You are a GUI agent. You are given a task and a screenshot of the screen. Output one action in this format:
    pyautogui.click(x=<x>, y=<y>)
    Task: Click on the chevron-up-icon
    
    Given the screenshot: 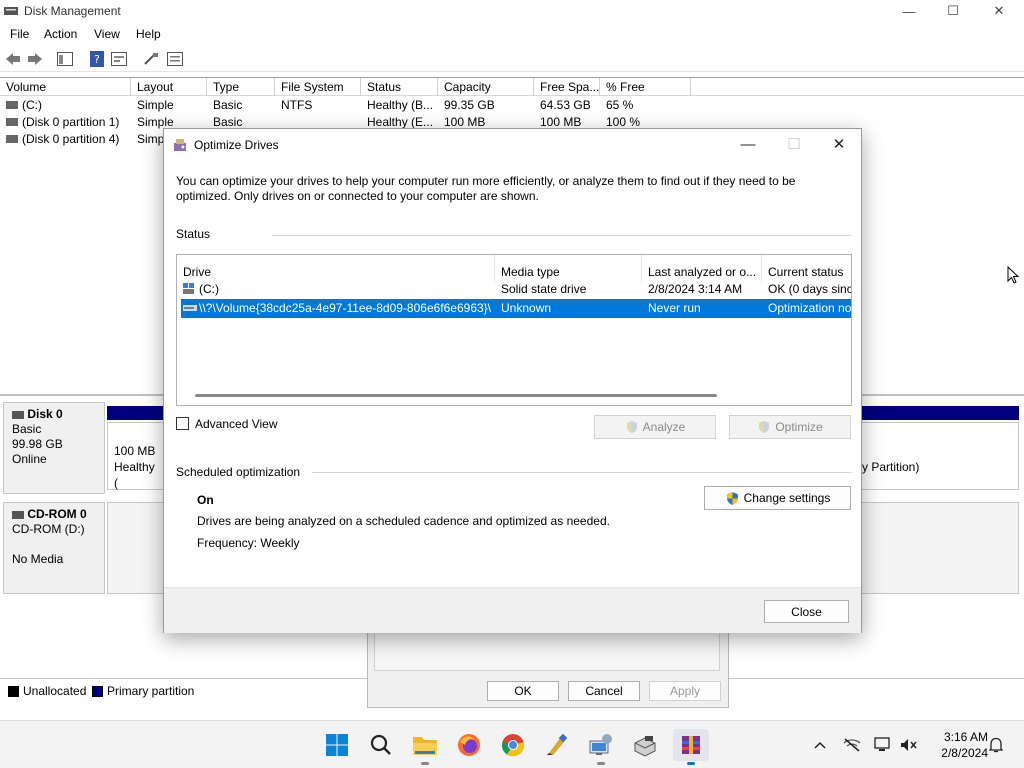 What is the action you would take?
    pyautogui.click(x=820, y=745)
    